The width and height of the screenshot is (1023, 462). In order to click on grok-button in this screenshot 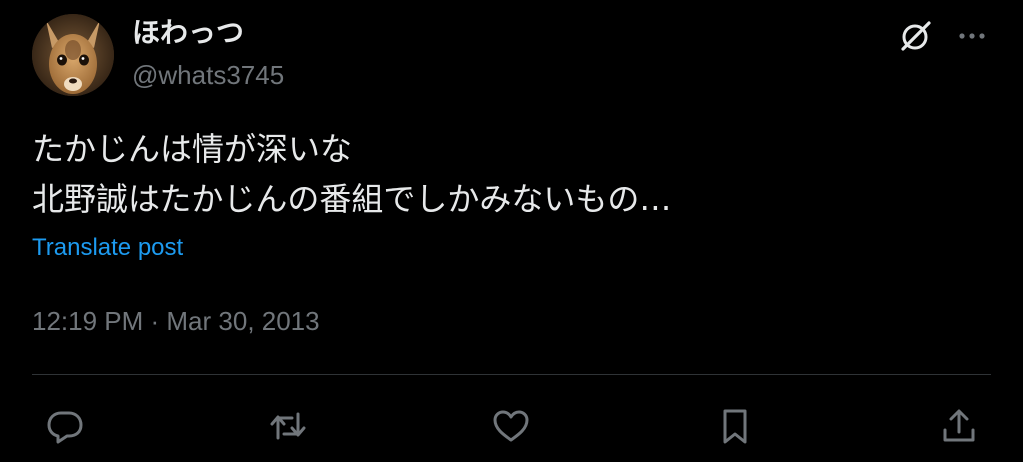, I will do `click(916, 36)`.